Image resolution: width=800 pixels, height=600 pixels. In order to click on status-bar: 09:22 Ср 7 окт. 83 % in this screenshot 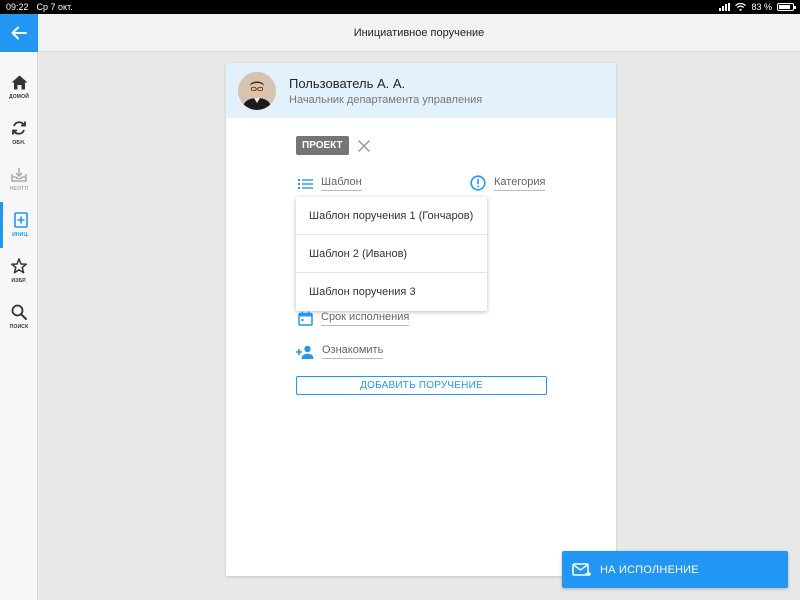, I will do `click(400, 7)`.